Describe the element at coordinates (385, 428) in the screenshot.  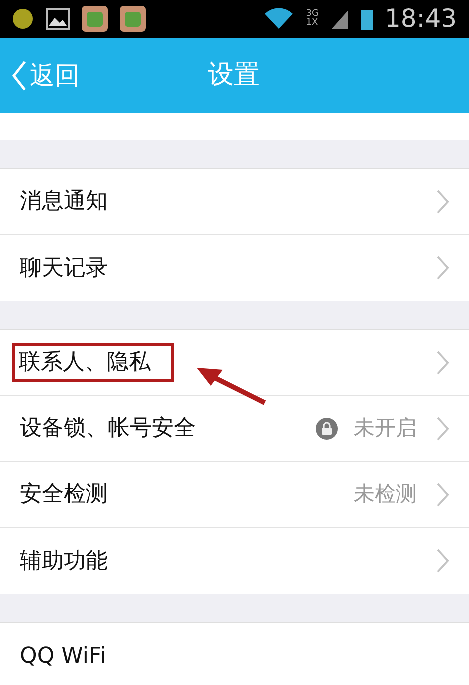
I see `row-value: 未开启` at that location.